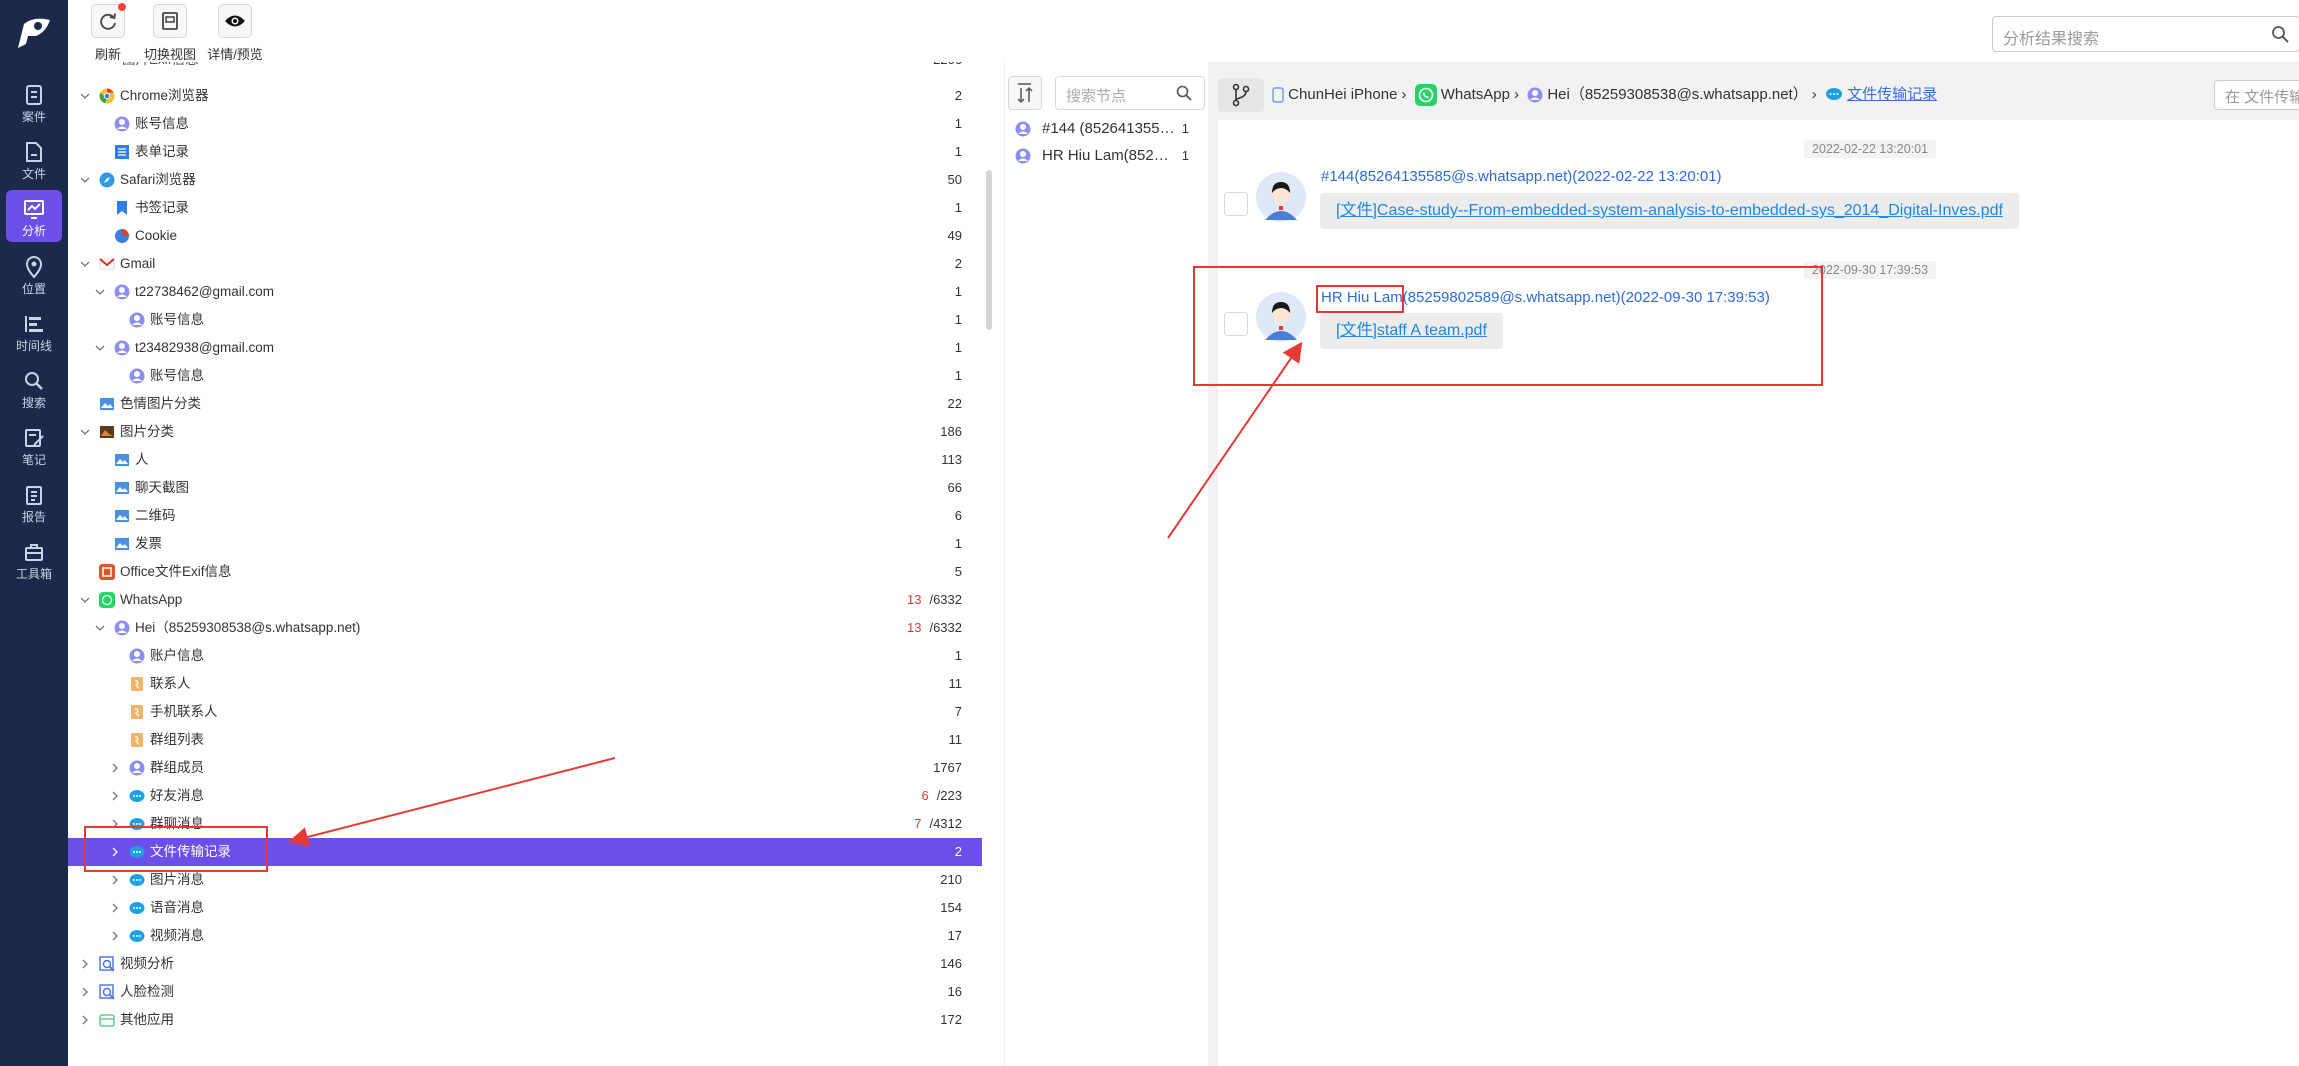 The image size is (2299, 1066). I want to click on arrow-to-tree, so click(452, 802).